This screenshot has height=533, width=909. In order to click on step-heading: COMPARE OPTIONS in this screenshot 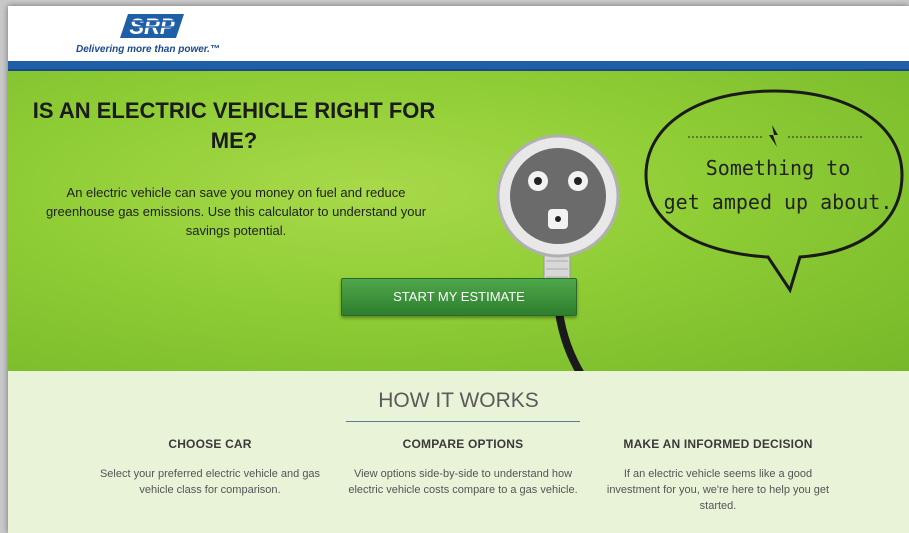, I will do `click(463, 444)`.